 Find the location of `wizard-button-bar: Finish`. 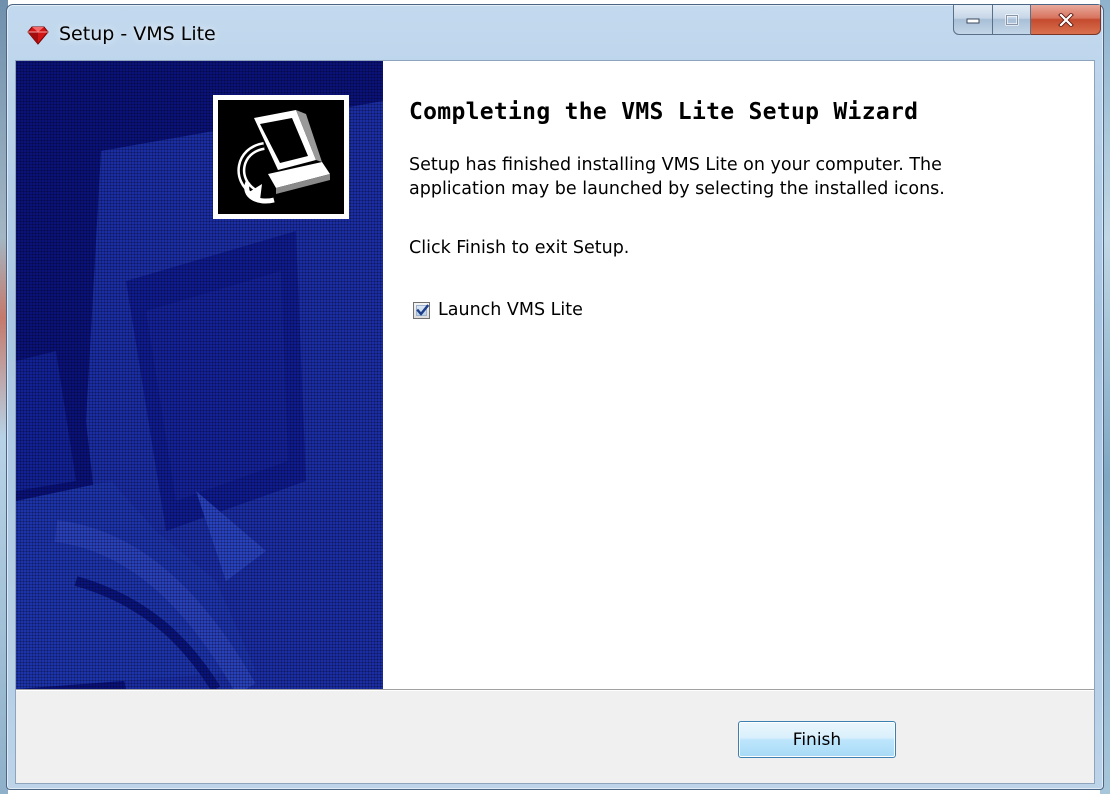

wizard-button-bar: Finish is located at coordinates (555, 737).